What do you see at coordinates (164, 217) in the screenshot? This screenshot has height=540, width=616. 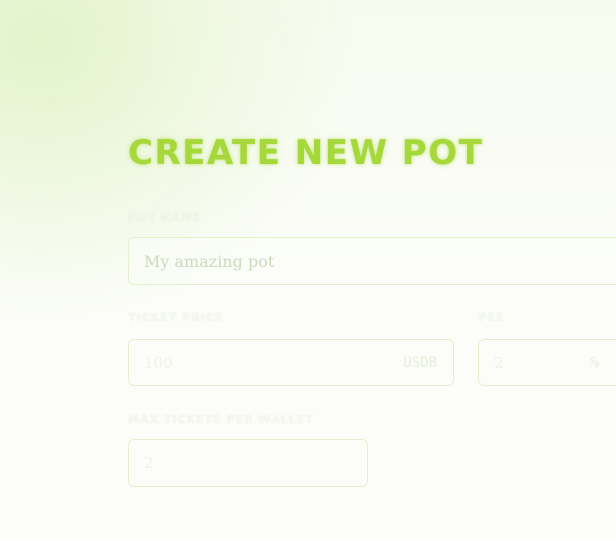 I see `pot-name-label: POT NAME` at bounding box center [164, 217].